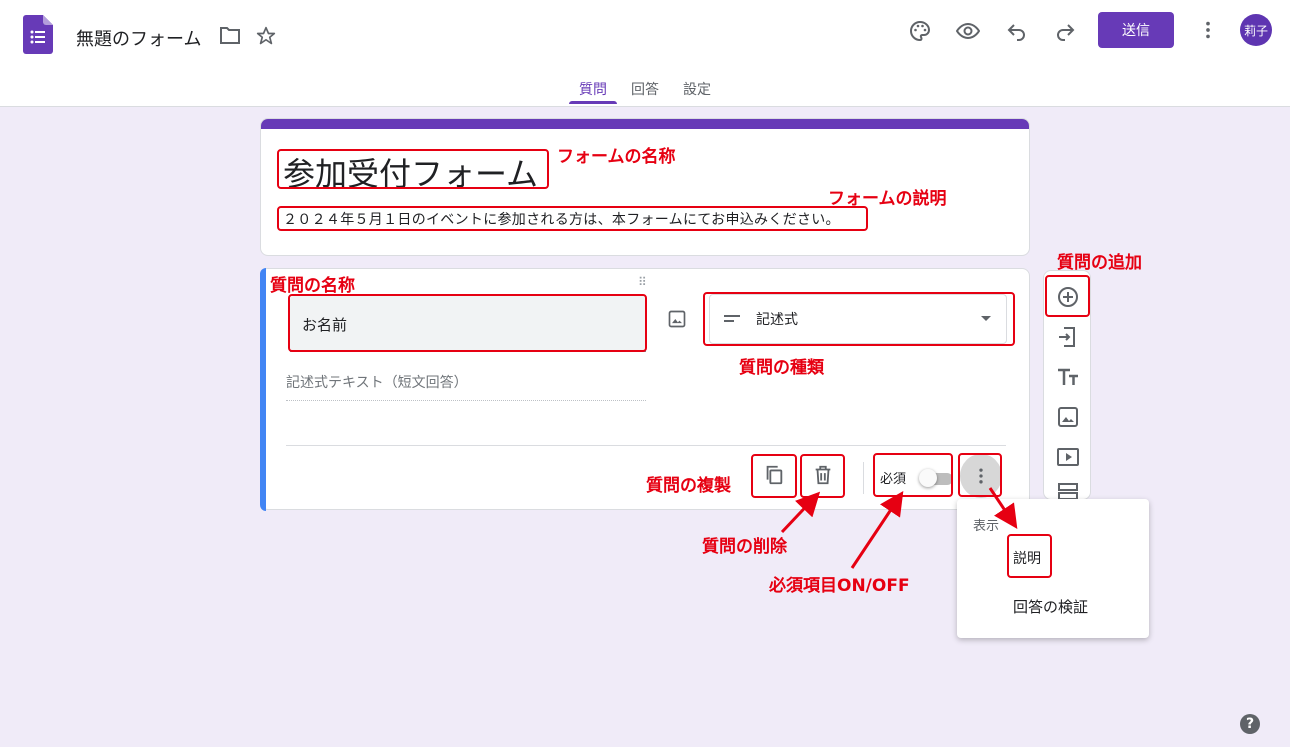 The height and width of the screenshot is (747, 1290). What do you see at coordinates (1068, 491) in the screenshot?
I see `add-section-icon` at bounding box center [1068, 491].